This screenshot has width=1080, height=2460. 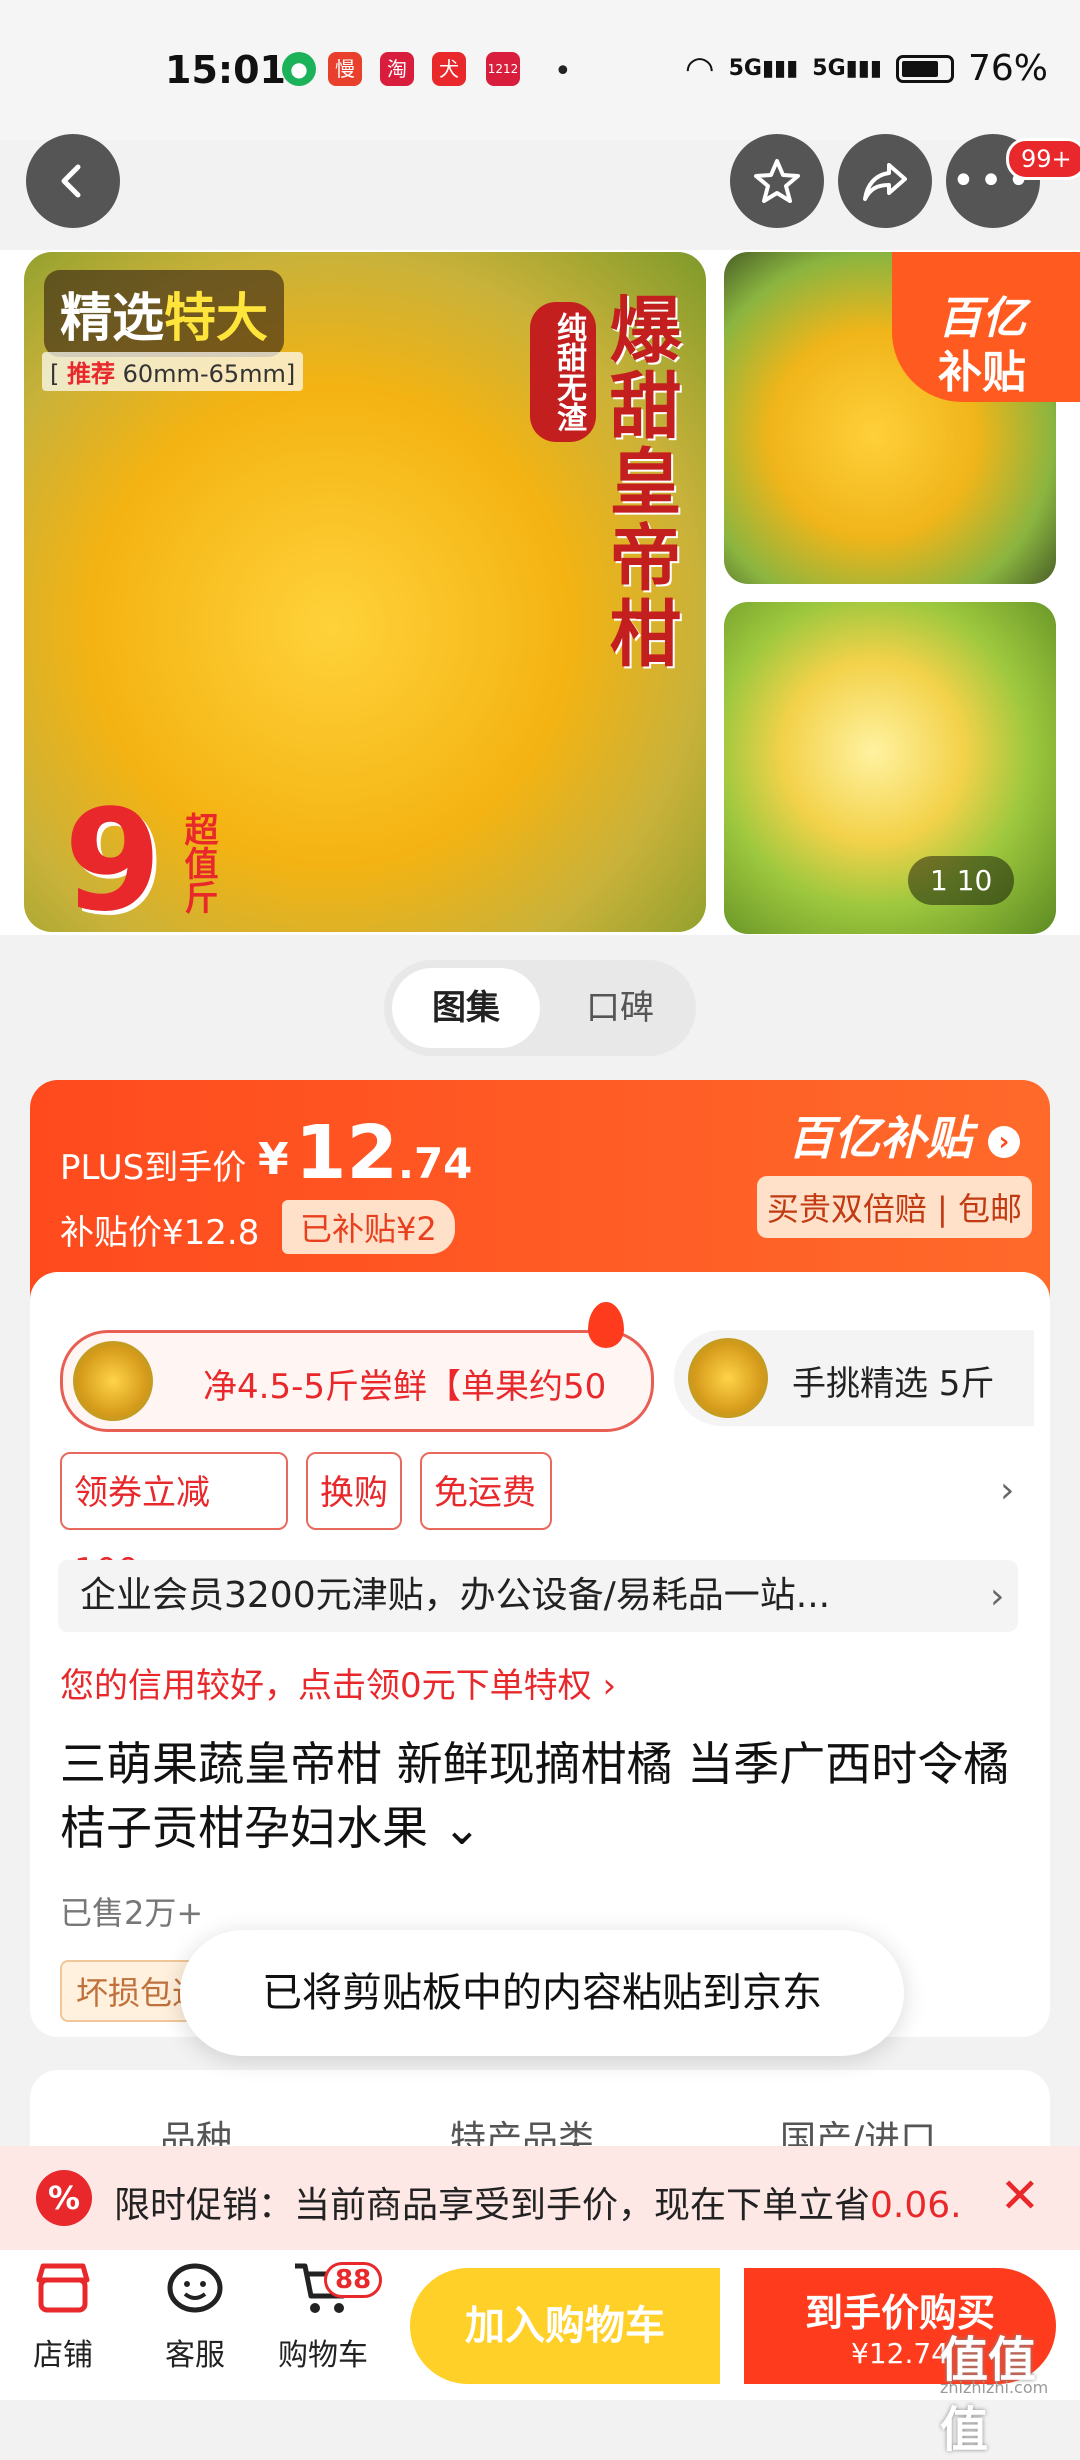 I want to click on subsidy-corner-badge: 百亿 补贴, so click(x=986, y=327).